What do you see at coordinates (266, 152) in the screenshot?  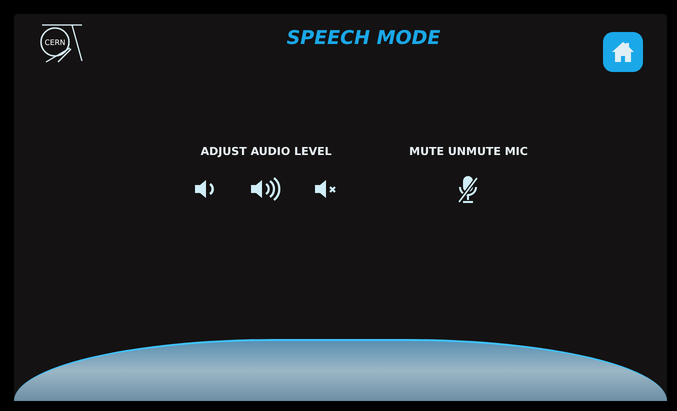 I see `audio-level-label: ADJUST AUDIO LEVEL` at bounding box center [266, 152].